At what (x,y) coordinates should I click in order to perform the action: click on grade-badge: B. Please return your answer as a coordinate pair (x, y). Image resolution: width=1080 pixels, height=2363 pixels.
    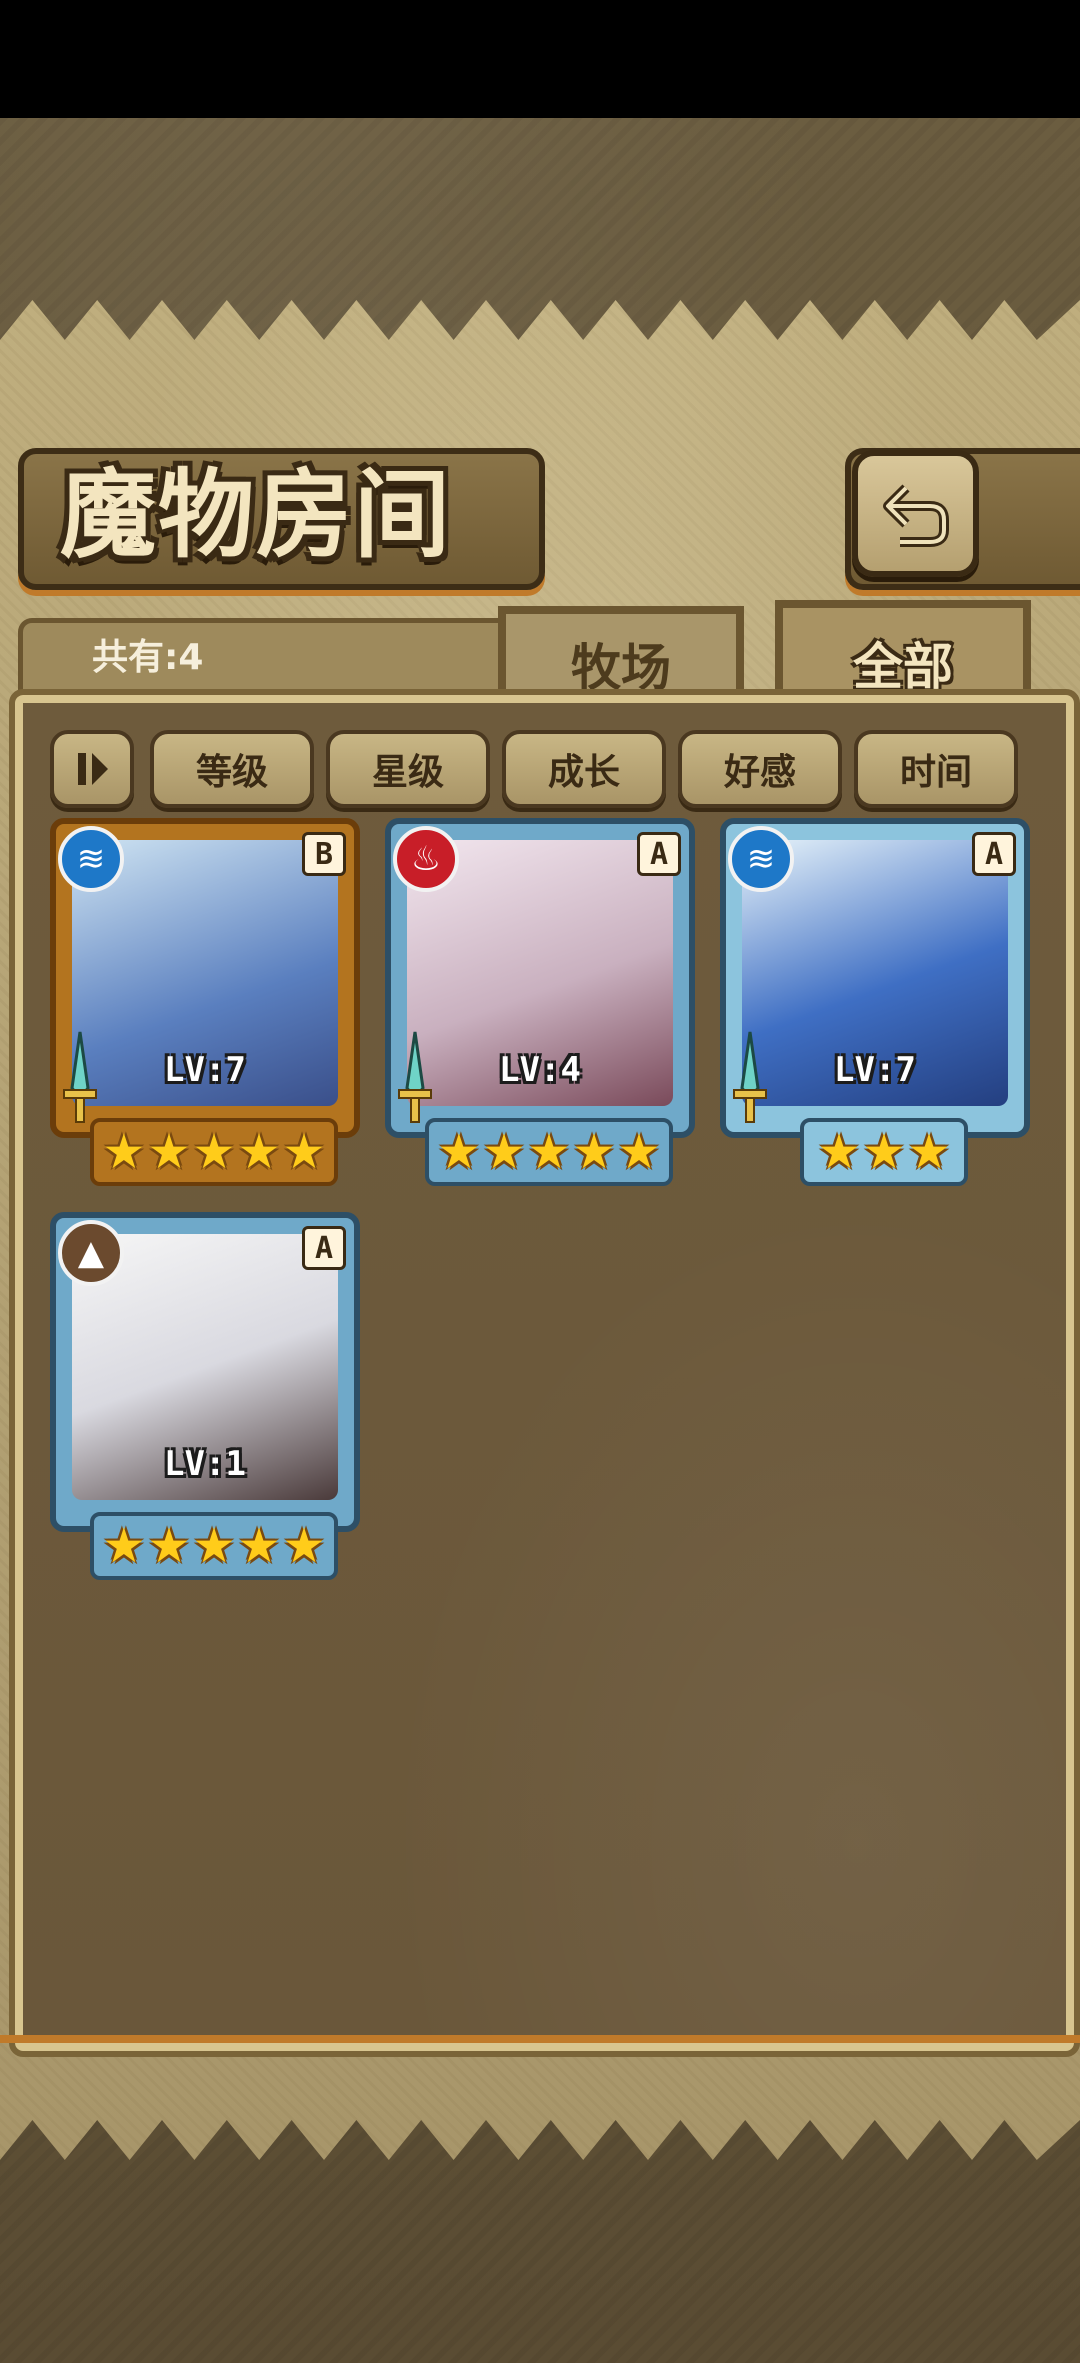
    Looking at the image, I should click on (324, 854).